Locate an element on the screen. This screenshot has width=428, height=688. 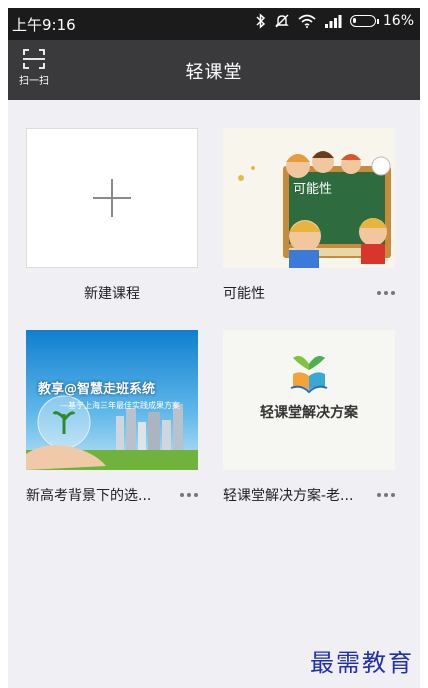
card-title: 新建课程 is located at coordinates (112, 294).